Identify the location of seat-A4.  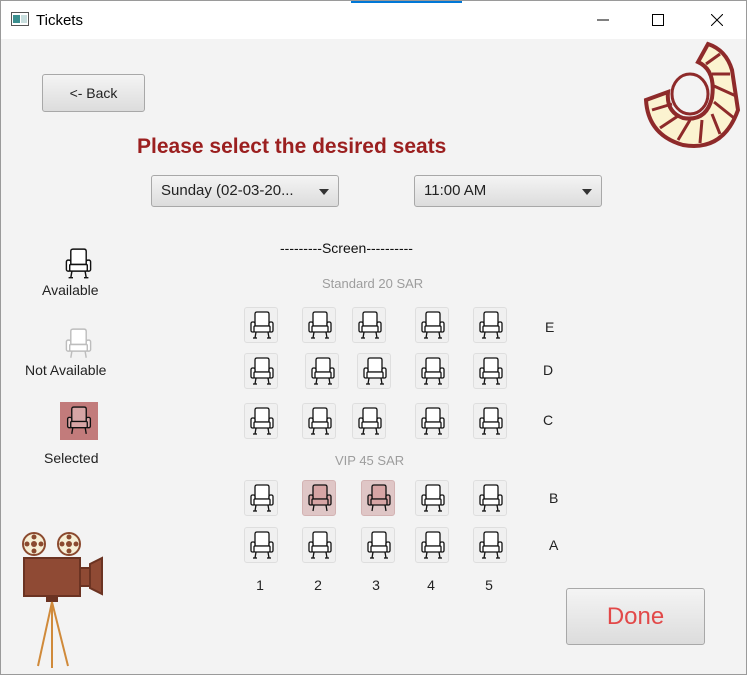
(432, 545).